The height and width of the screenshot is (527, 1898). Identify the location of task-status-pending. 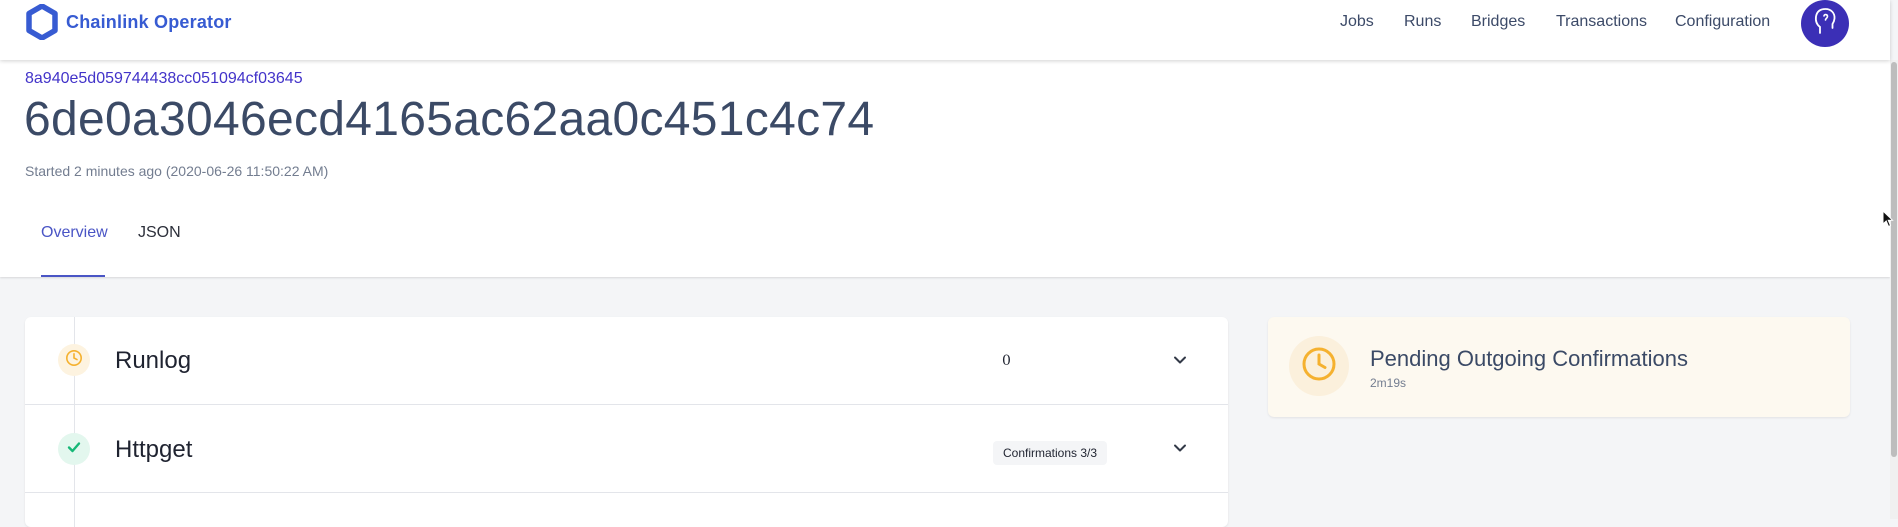
(74, 360).